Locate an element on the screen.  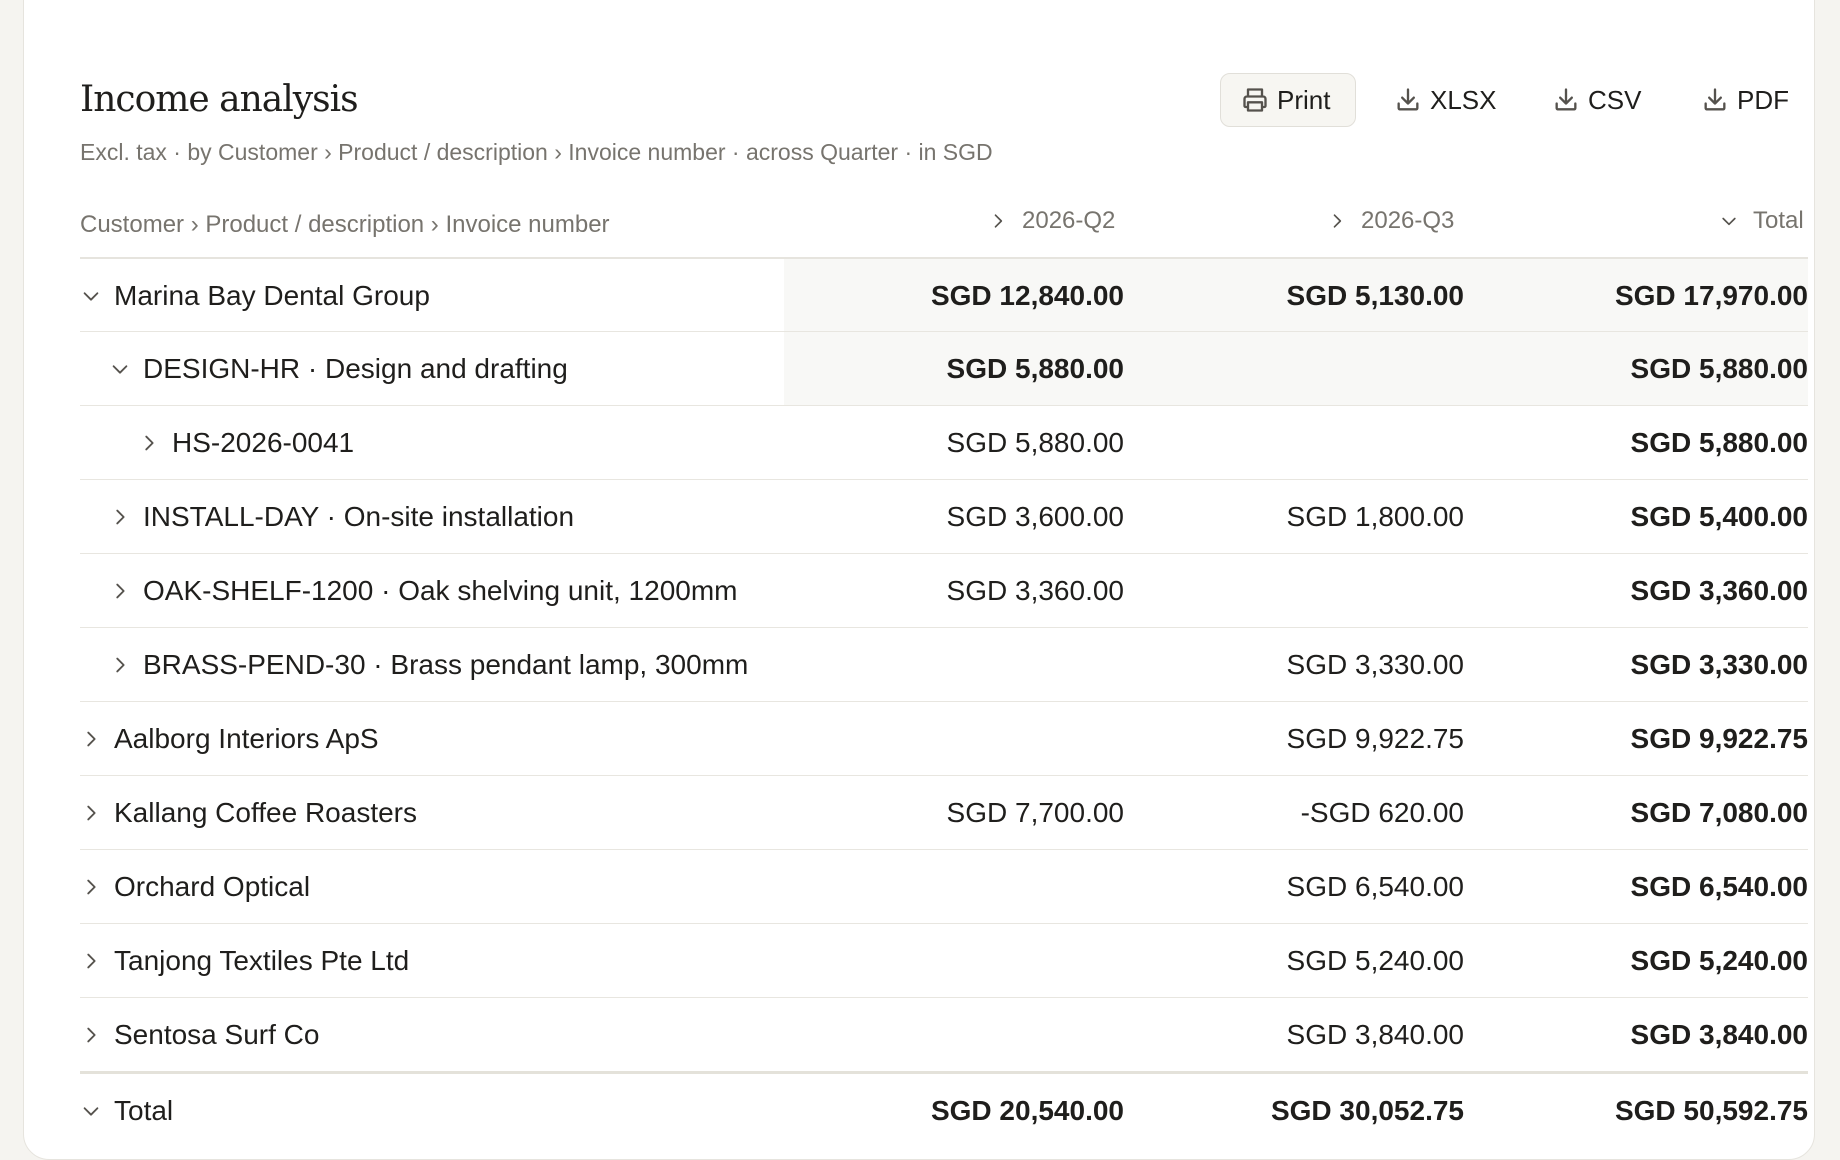
total-header-label: Total is located at coordinates (1778, 220).